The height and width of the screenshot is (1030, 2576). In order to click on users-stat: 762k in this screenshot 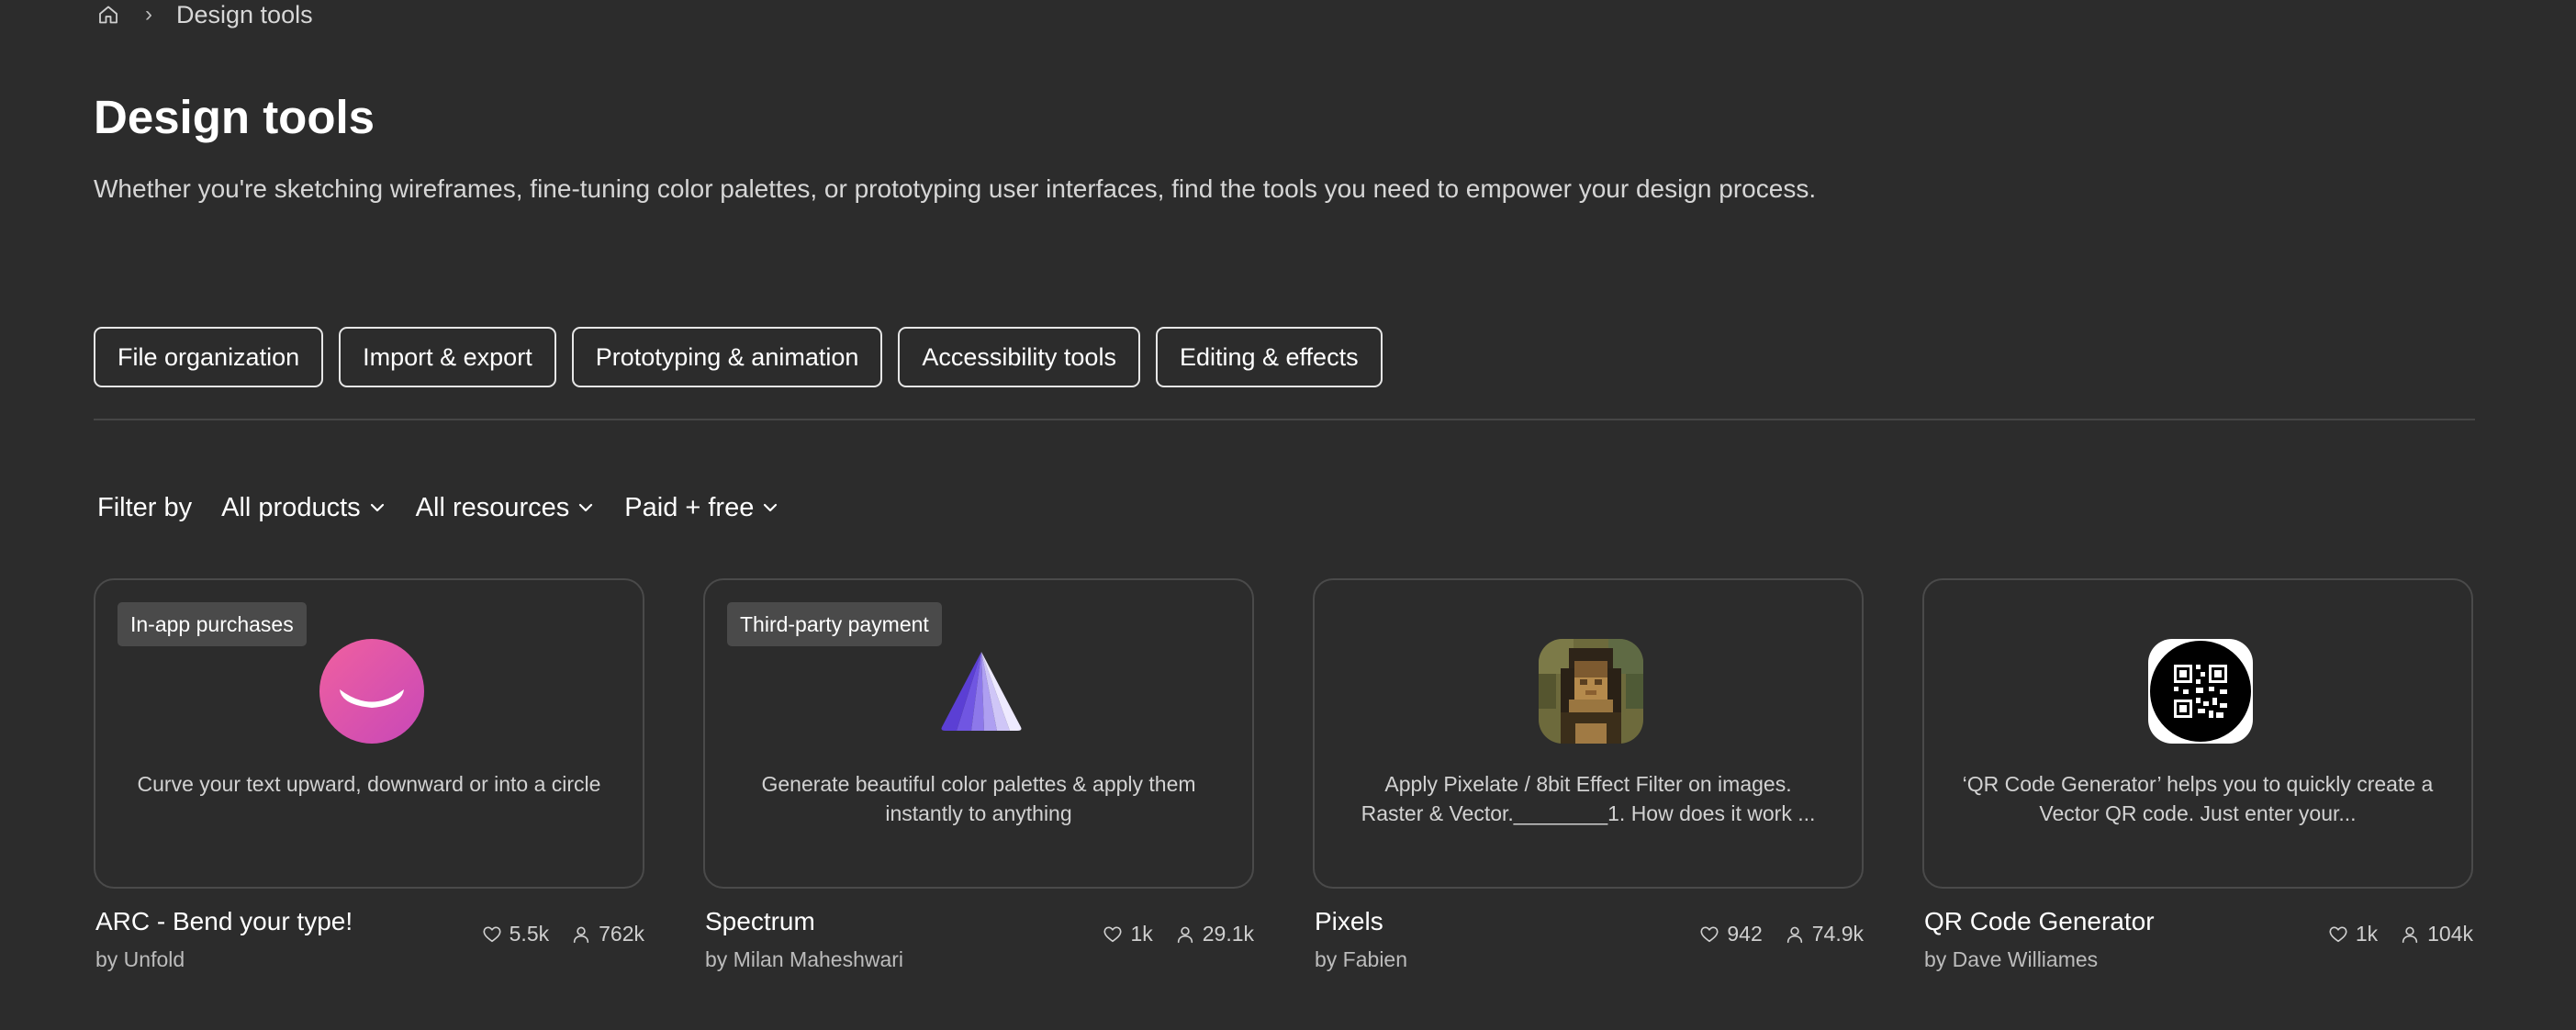, I will do `click(607, 934)`.